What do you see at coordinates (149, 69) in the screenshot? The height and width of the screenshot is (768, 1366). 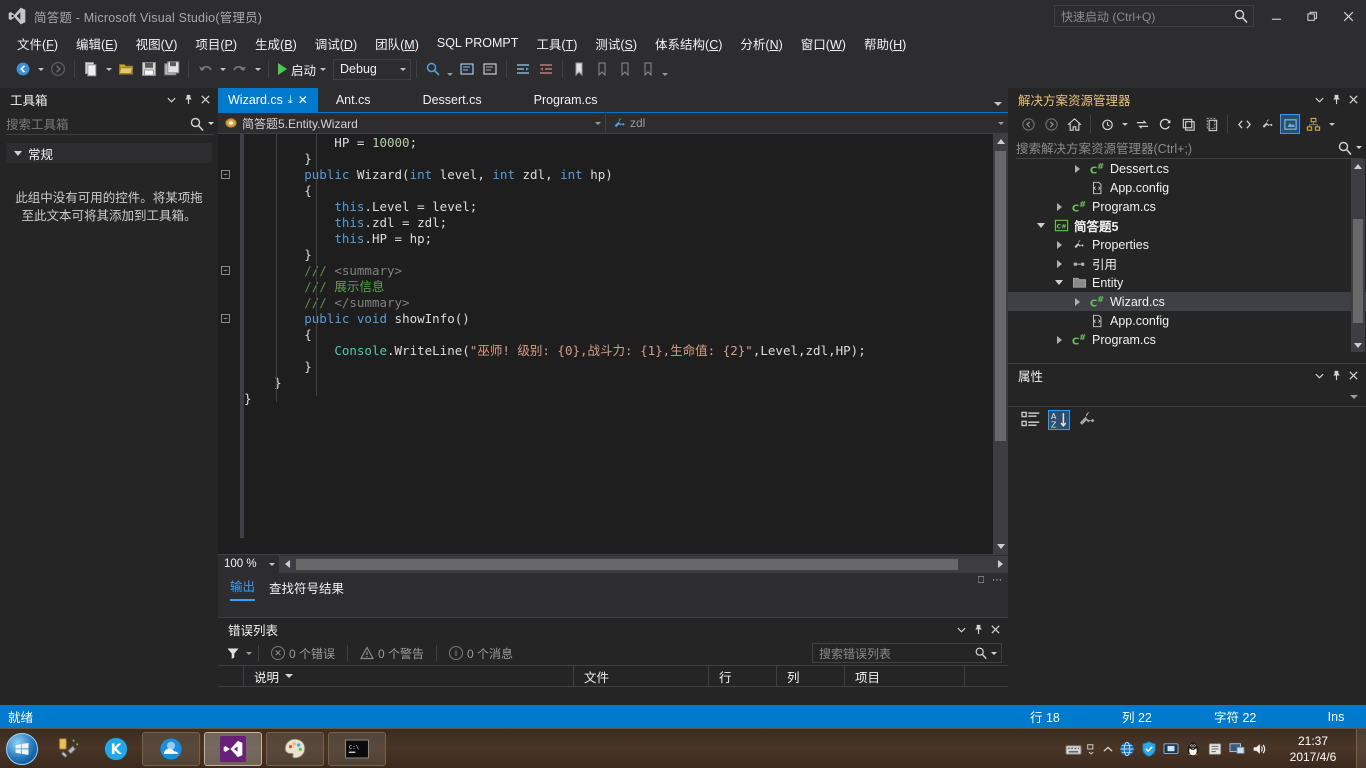 I see `save-icon` at bounding box center [149, 69].